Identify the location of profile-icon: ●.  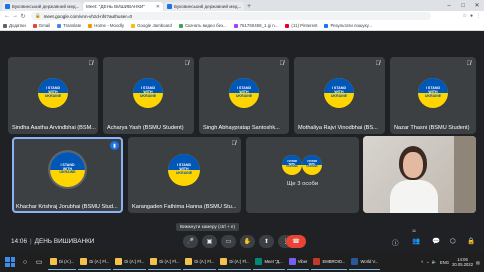
(471, 16).